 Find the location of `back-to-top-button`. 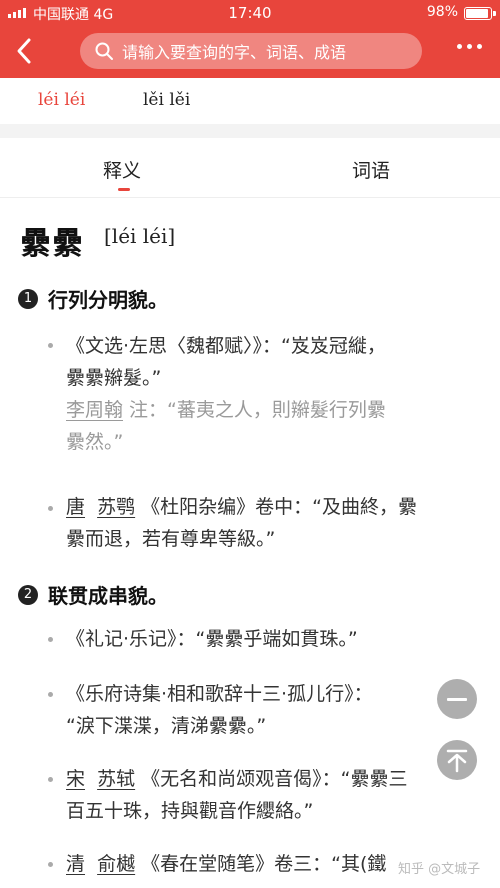

back-to-top-button is located at coordinates (457, 760).